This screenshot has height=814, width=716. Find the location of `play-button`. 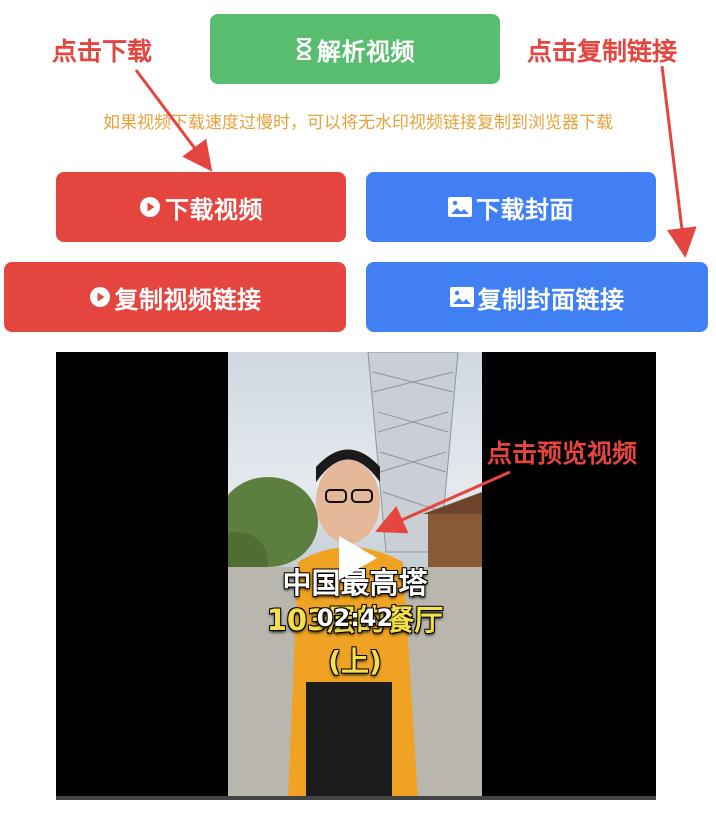

play-button is located at coordinates (355, 558).